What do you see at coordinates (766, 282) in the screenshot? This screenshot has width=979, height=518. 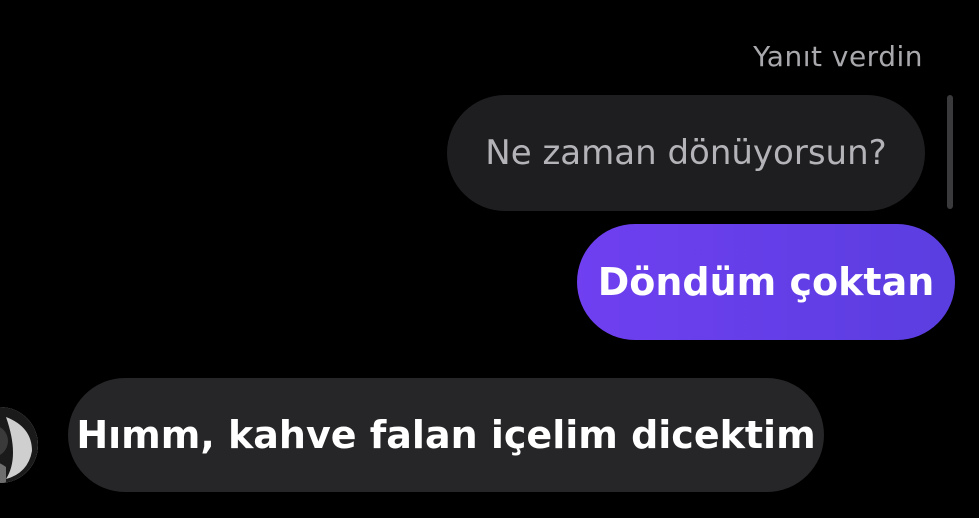 I see `sent-message-bubble: Döndüm çoktan` at bounding box center [766, 282].